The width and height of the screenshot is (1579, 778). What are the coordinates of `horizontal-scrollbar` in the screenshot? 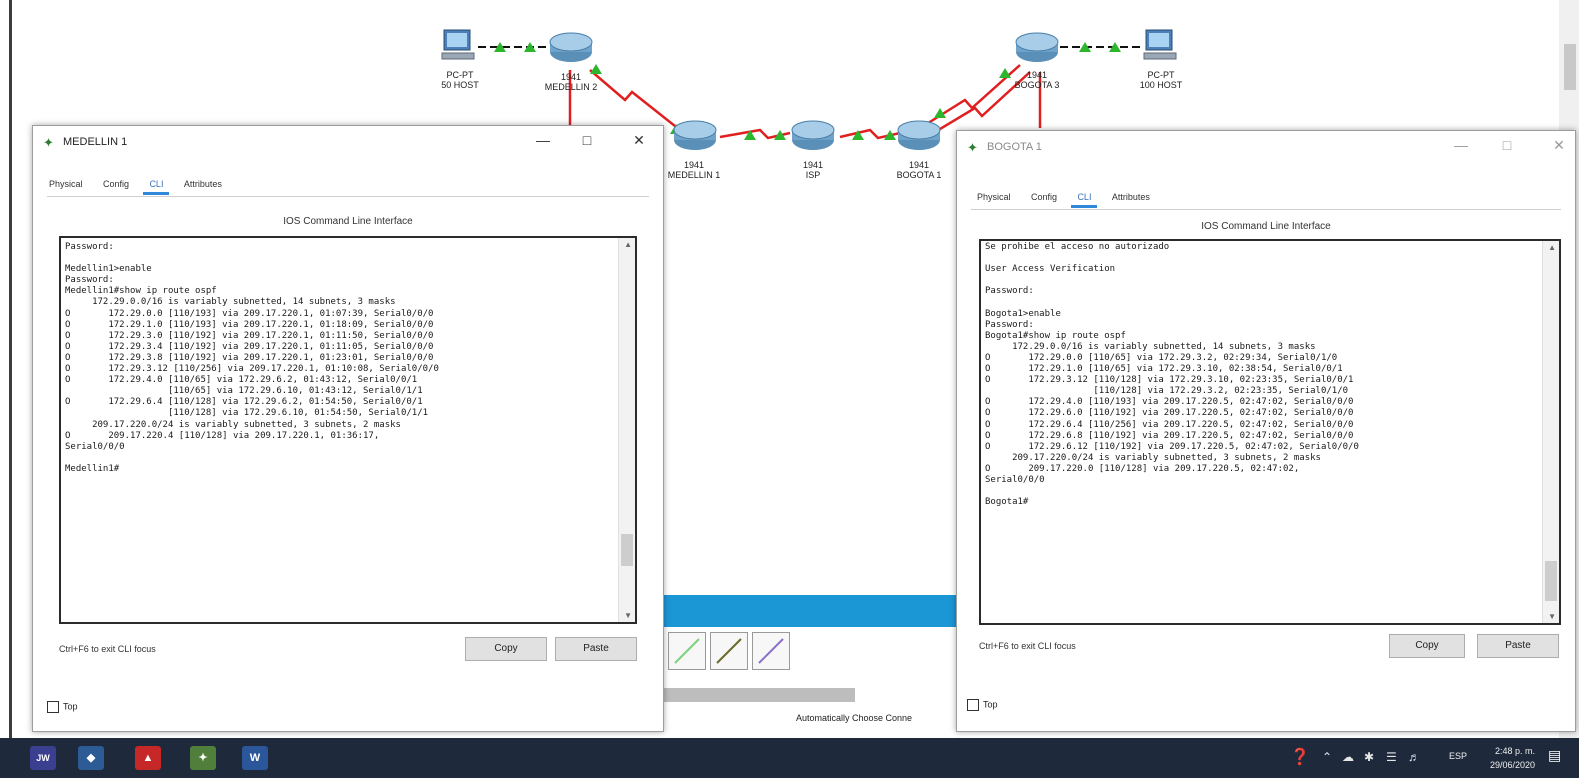 It's located at (758, 695).